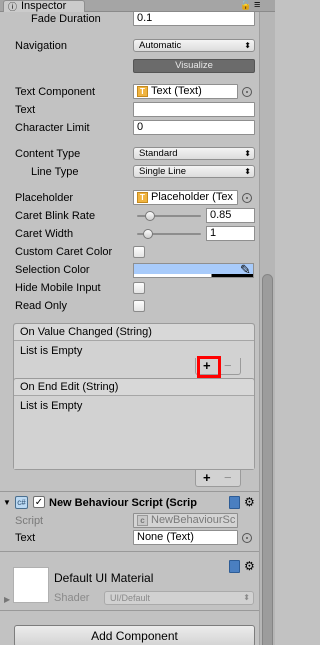  I want to click on event-header: On End Edit (String), so click(134, 387).